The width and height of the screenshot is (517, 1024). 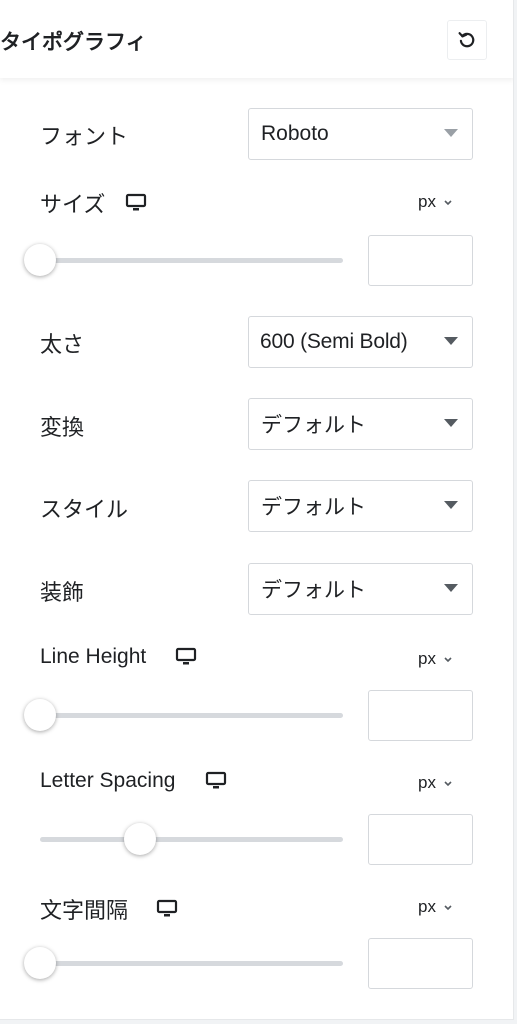 What do you see at coordinates (73, 204) in the screenshot?
I see `size-label: サイズ` at bounding box center [73, 204].